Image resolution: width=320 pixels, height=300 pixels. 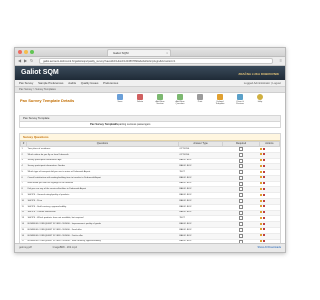 What do you see at coordinates (258, 74) in the screenshot?
I see `organization-name: ZRAČNA LUKA DUBROVNIK` at bounding box center [258, 74].